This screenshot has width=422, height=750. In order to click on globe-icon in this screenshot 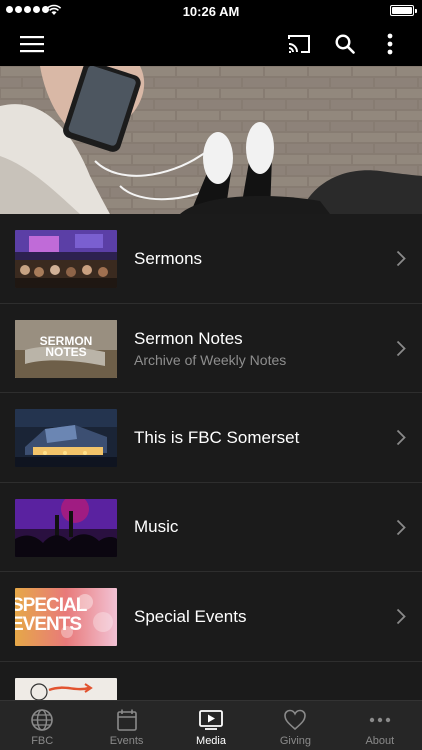, I will do `click(42, 720)`.